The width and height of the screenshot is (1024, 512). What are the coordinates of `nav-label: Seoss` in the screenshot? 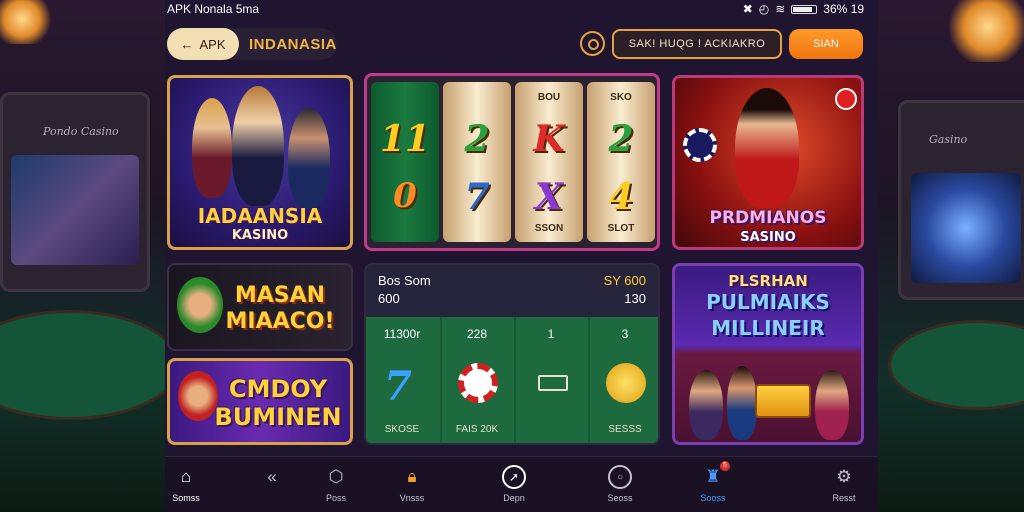 It's located at (620, 498).